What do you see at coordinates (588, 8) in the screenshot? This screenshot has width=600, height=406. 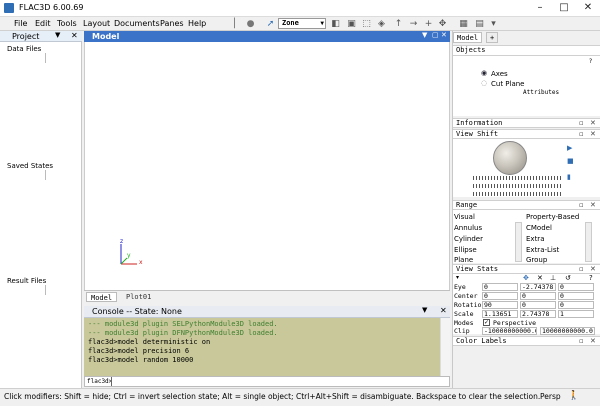 I see `close-button: ✕` at bounding box center [588, 8].